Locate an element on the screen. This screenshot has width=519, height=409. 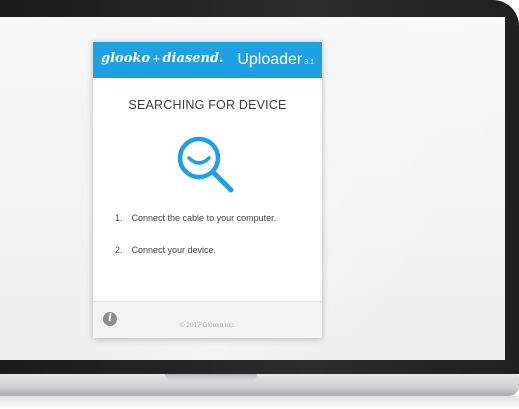
brand-diasend: diasend. is located at coordinates (193, 58).